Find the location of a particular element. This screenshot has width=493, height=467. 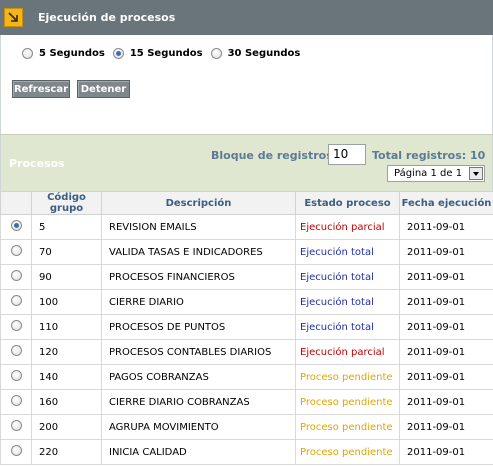

description-cell: PROCESOS CONTABLES DIARIOS is located at coordinates (198, 352).